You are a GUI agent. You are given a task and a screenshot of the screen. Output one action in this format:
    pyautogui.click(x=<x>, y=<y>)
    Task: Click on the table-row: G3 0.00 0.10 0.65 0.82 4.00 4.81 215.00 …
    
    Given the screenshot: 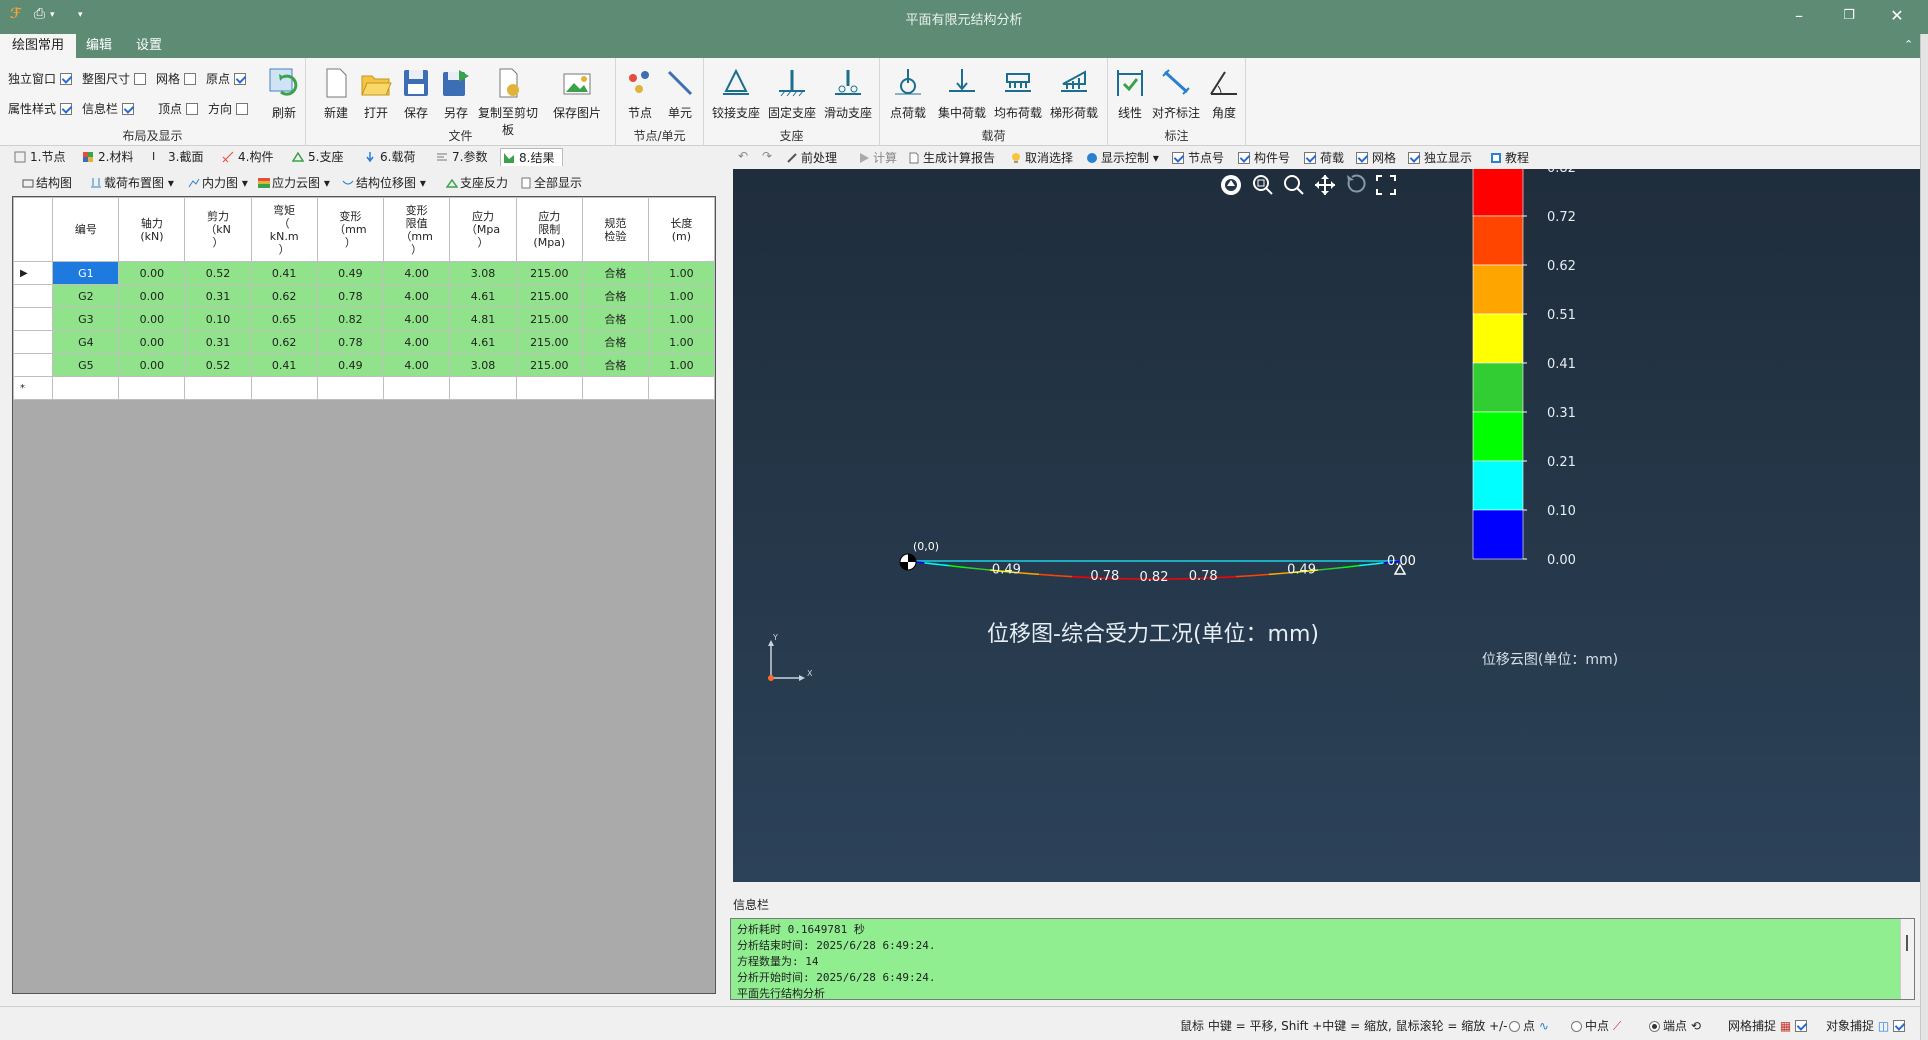 What is the action you would take?
    pyautogui.click(x=364, y=319)
    